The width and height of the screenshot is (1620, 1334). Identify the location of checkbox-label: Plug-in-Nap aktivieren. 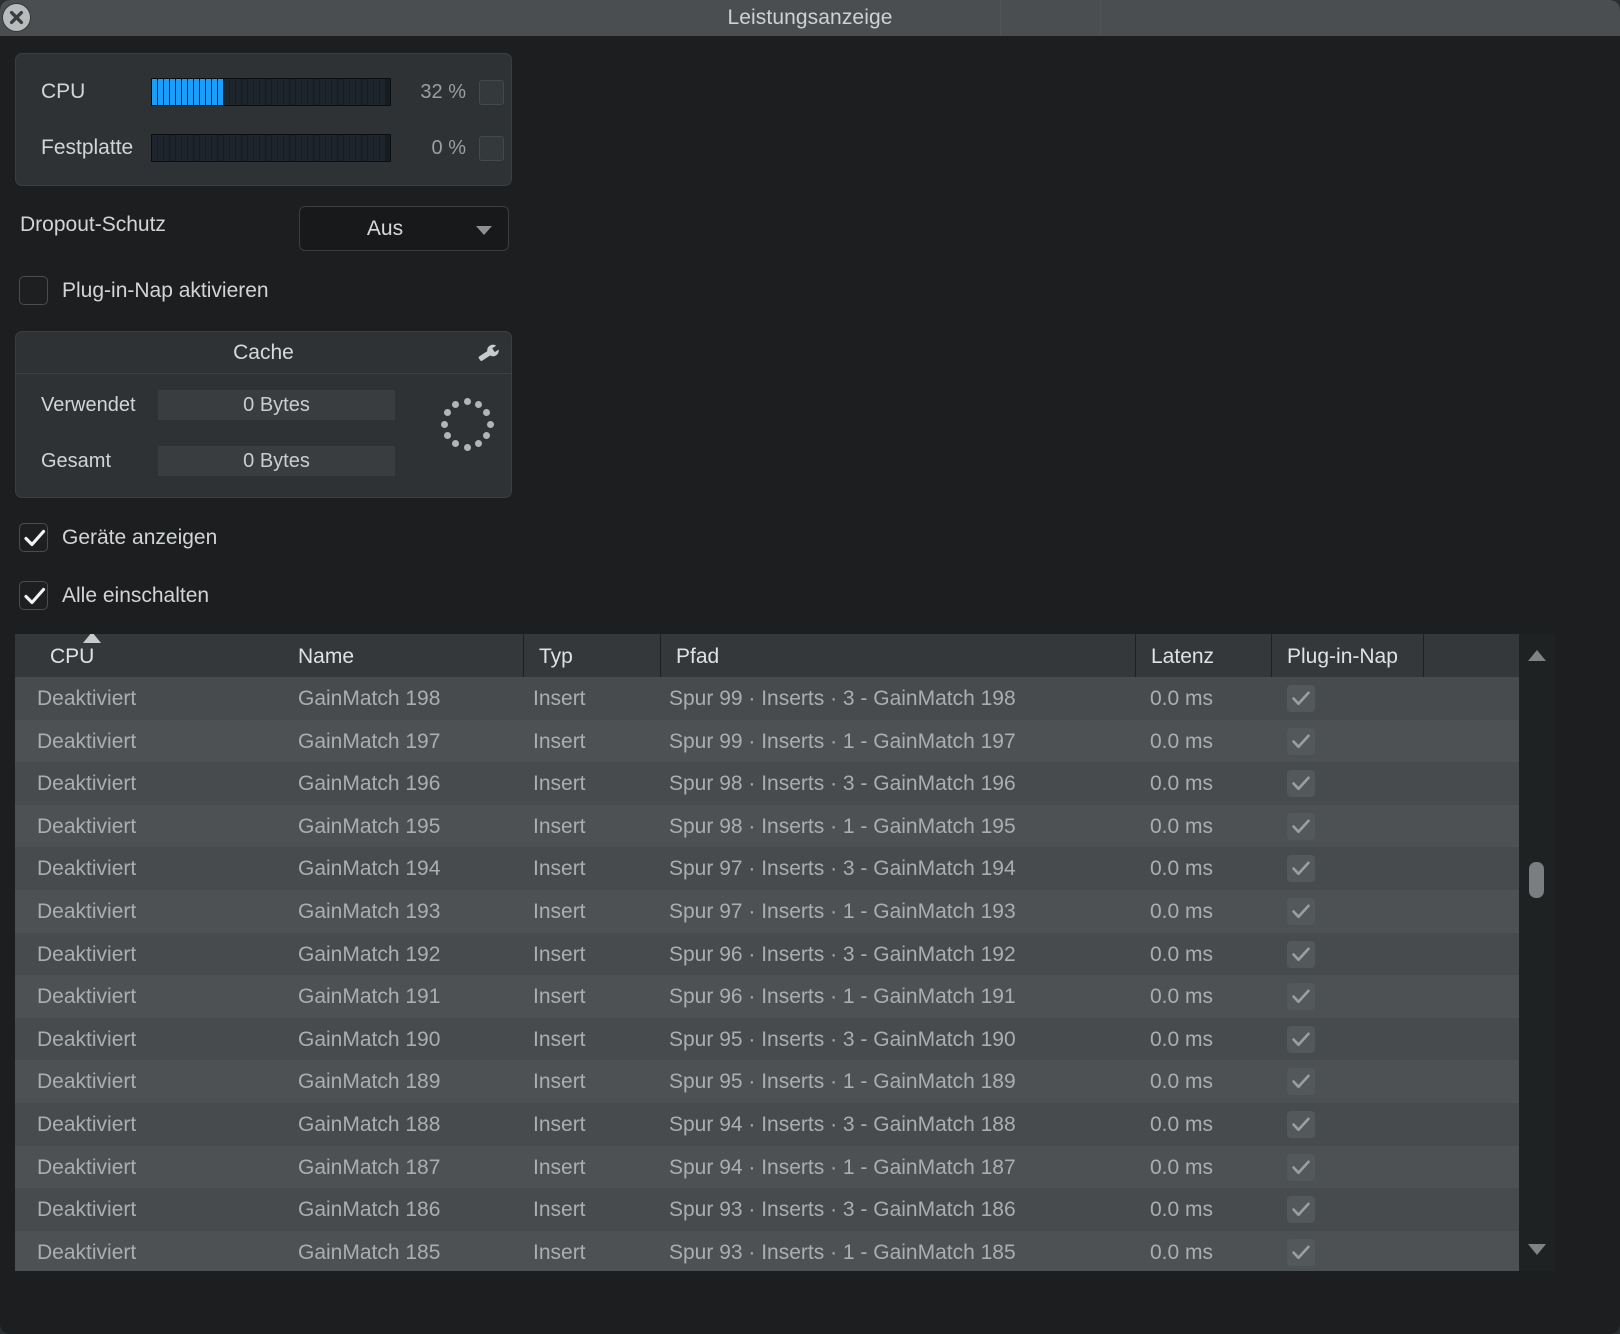
(165, 290).